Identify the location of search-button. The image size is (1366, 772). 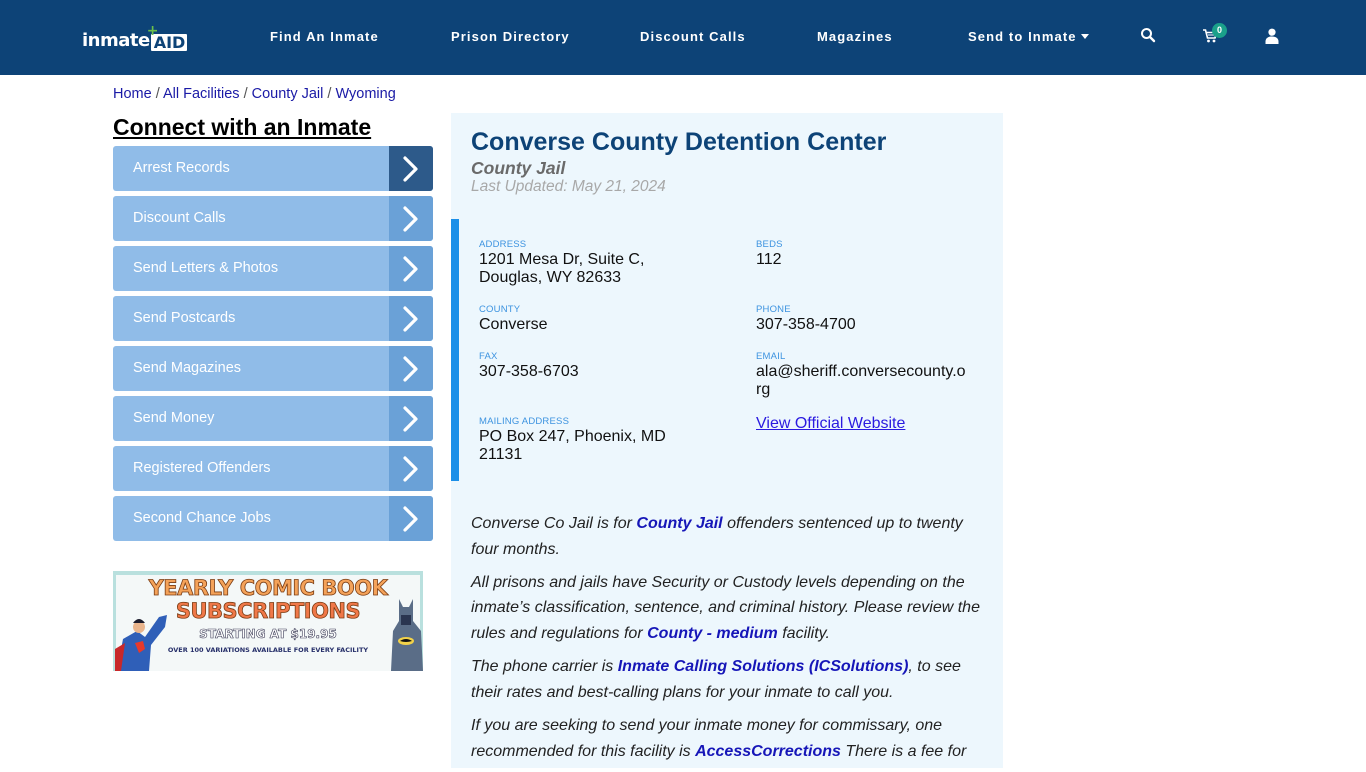
(1150, 37).